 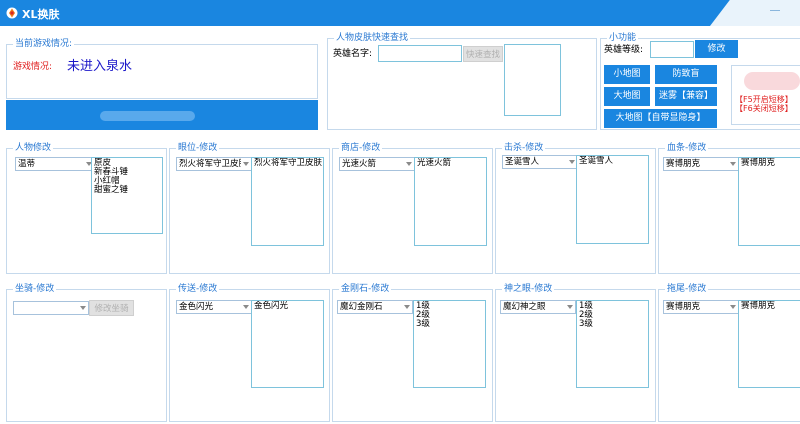 I want to click on bigmap-button: 大地图, so click(x=627, y=96).